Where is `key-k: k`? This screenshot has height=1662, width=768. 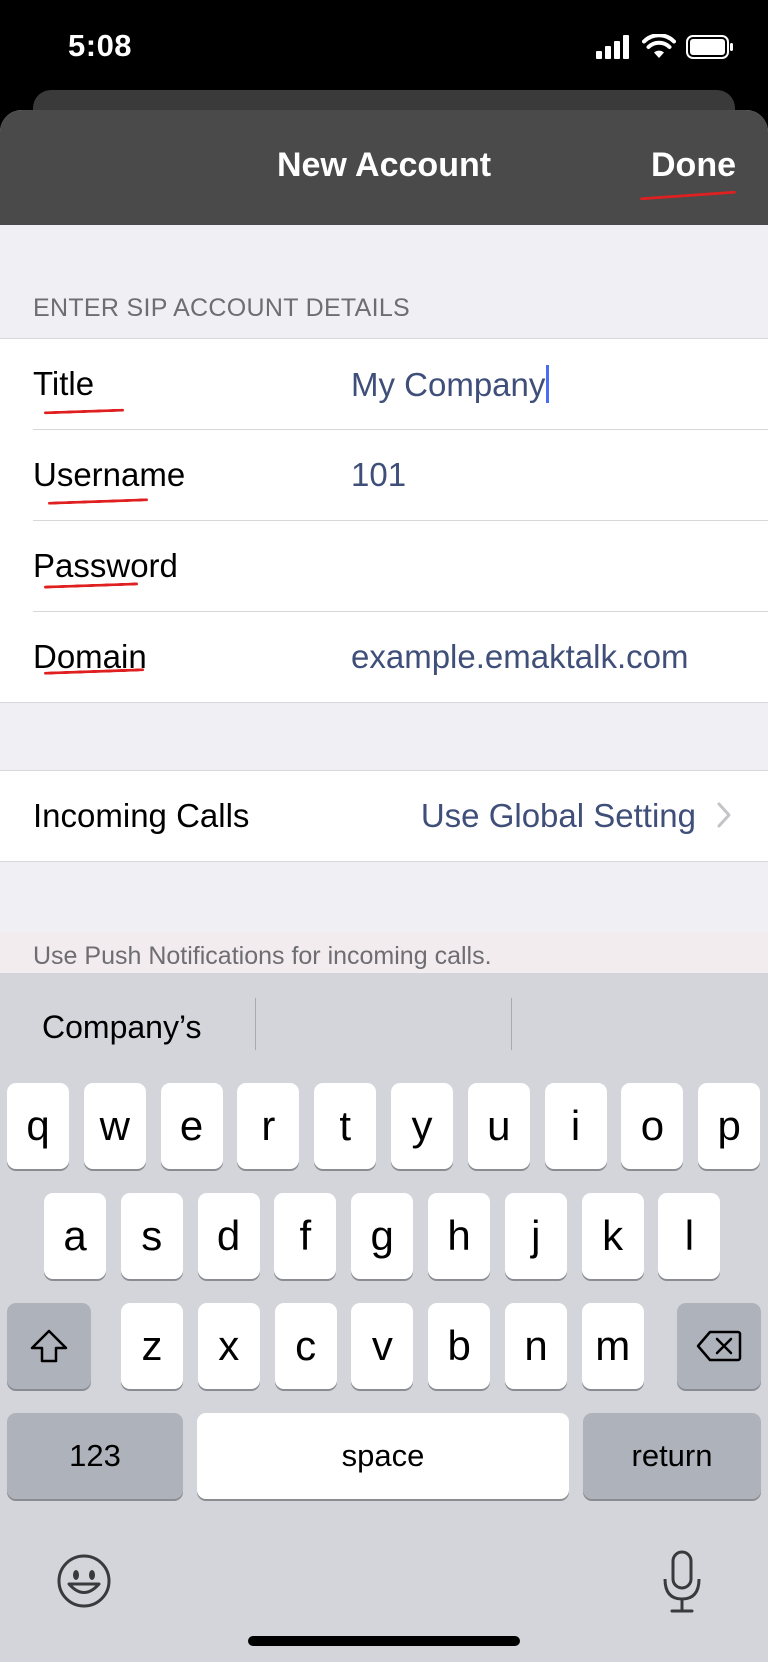 key-k: k is located at coordinates (612, 1236).